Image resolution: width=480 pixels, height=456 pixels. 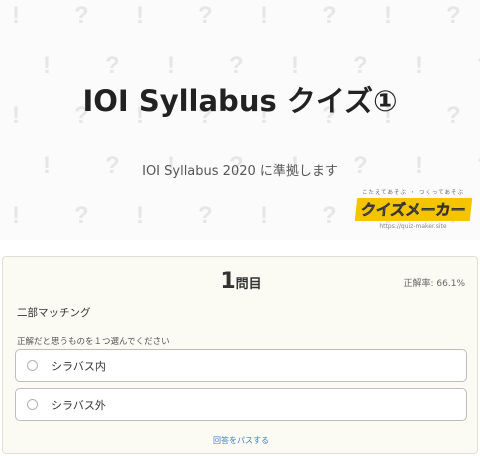 I want to click on quiz-subtitle: IOI Syllabus 2020 に準拠します, so click(x=240, y=171).